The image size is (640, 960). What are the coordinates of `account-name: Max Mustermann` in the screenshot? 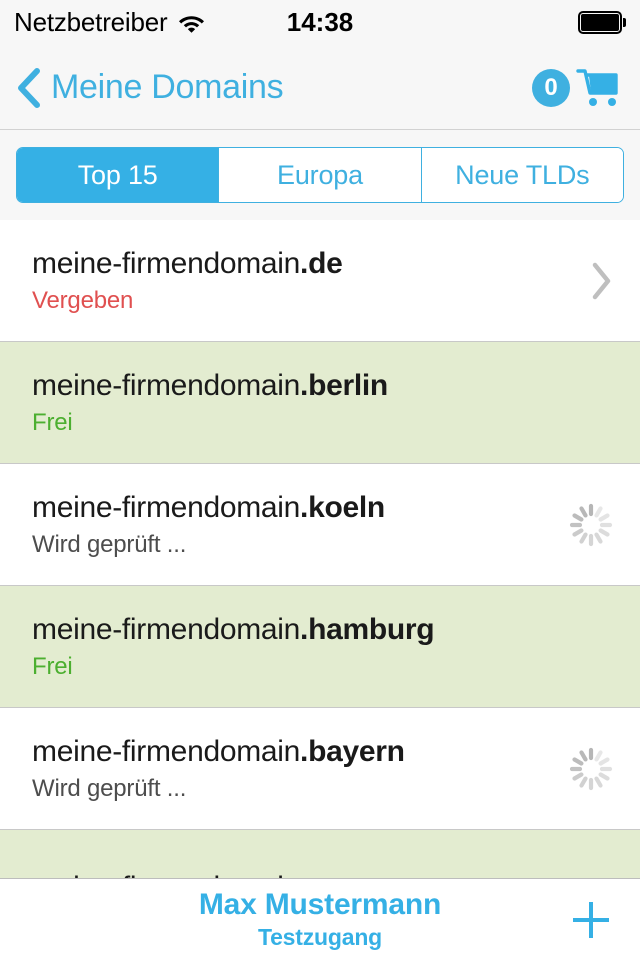 It's located at (320, 904).